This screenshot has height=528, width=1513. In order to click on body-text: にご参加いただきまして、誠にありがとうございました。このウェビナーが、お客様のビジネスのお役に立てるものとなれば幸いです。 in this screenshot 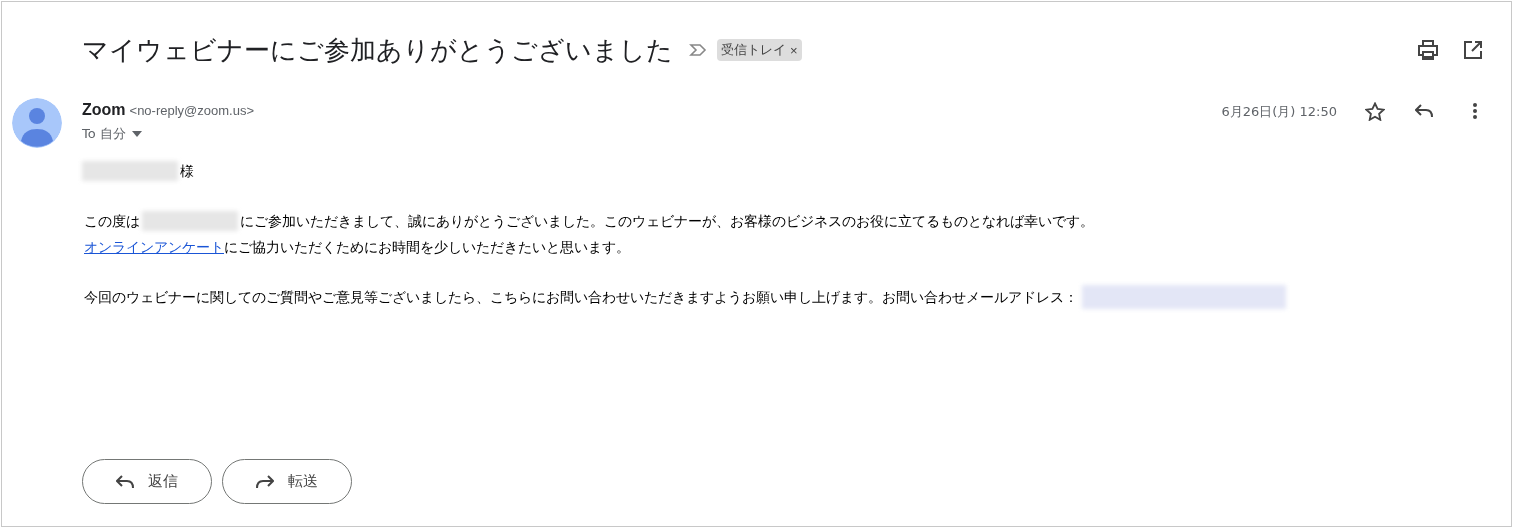, I will do `click(667, 221)`.